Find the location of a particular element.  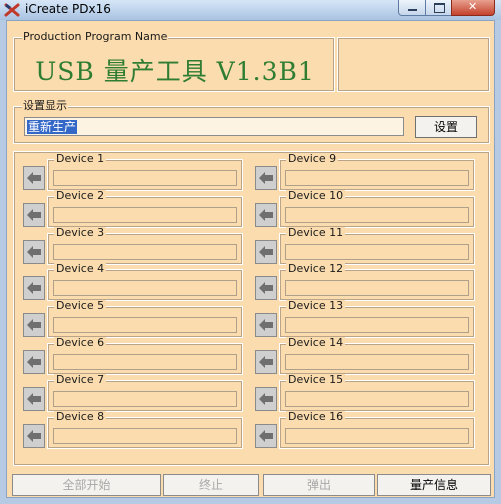

device-group: Device 8 is located at coordinates (145, 429).